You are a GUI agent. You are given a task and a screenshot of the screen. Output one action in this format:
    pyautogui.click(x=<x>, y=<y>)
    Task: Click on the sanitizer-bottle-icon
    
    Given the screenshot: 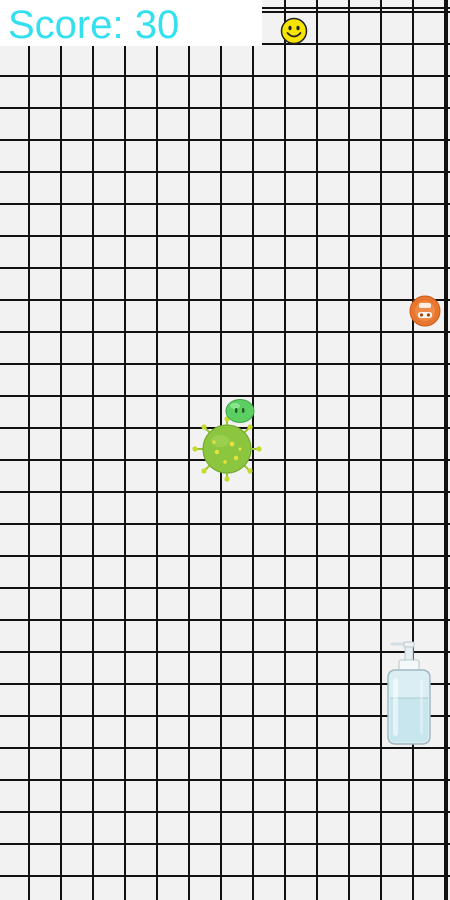 What is the action you would take?
    pyautogui.click(x=408, y=692)
    